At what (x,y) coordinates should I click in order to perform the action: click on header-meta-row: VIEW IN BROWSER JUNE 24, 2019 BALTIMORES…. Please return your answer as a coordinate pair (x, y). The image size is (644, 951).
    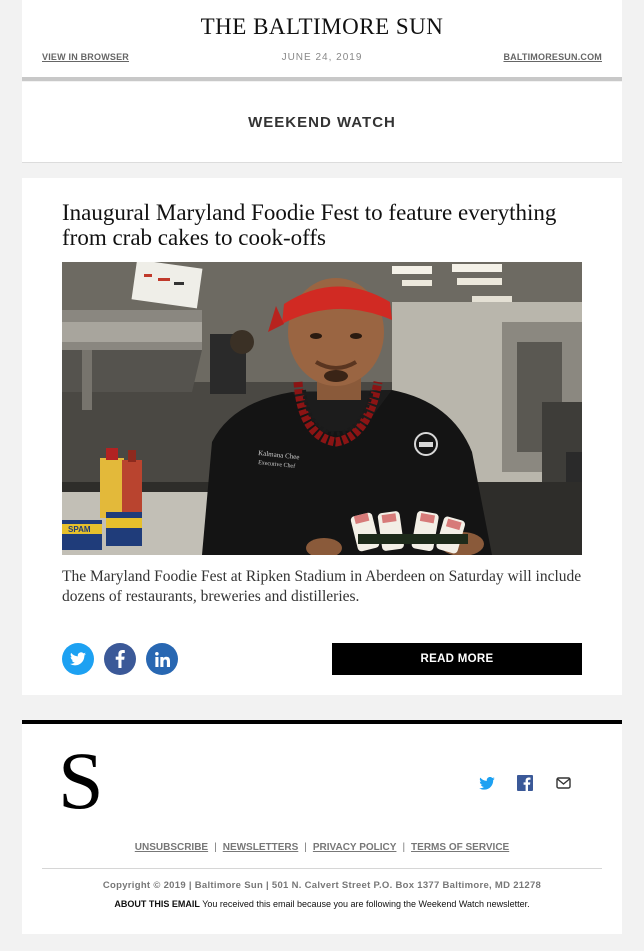
    Looking at the image, I should click on (322, 59).